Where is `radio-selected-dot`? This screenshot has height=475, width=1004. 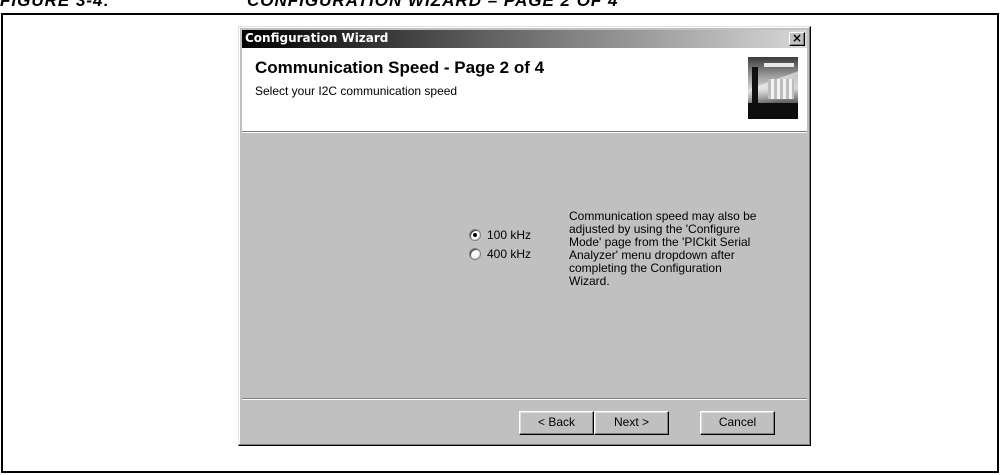
radio-selected-dot is located at coordinates (475, 235).